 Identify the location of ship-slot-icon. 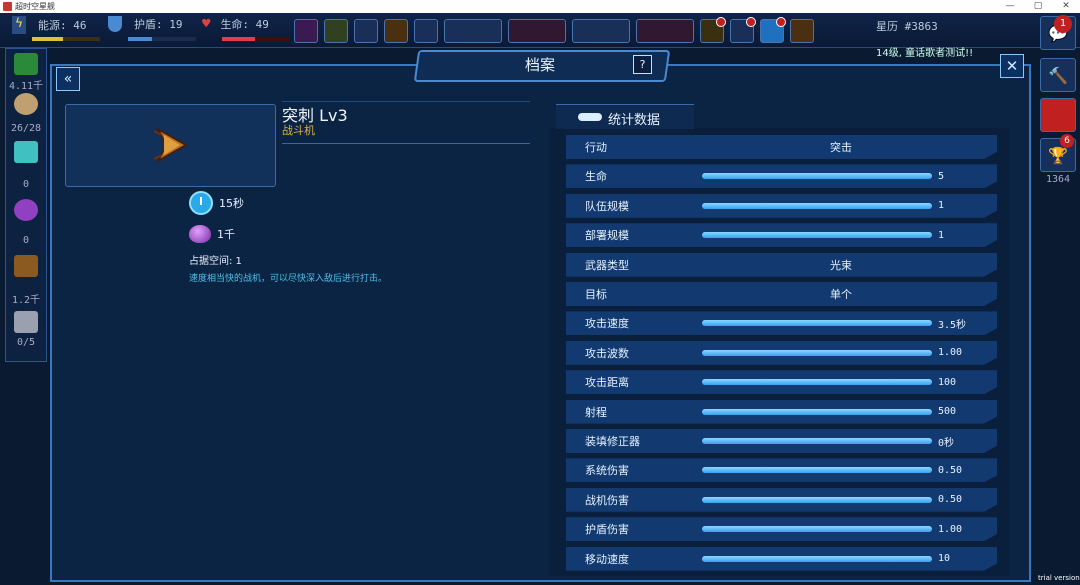
(473, 31).